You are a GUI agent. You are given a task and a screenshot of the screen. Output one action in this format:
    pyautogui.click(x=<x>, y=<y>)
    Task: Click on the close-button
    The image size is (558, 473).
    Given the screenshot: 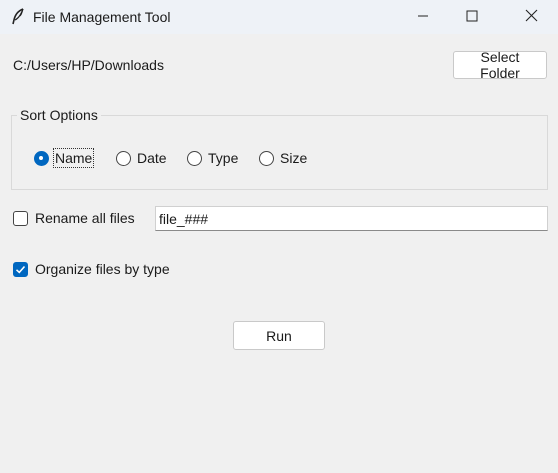 What is the action you would take?
    pyautogui.click(x=531, y=17)
    